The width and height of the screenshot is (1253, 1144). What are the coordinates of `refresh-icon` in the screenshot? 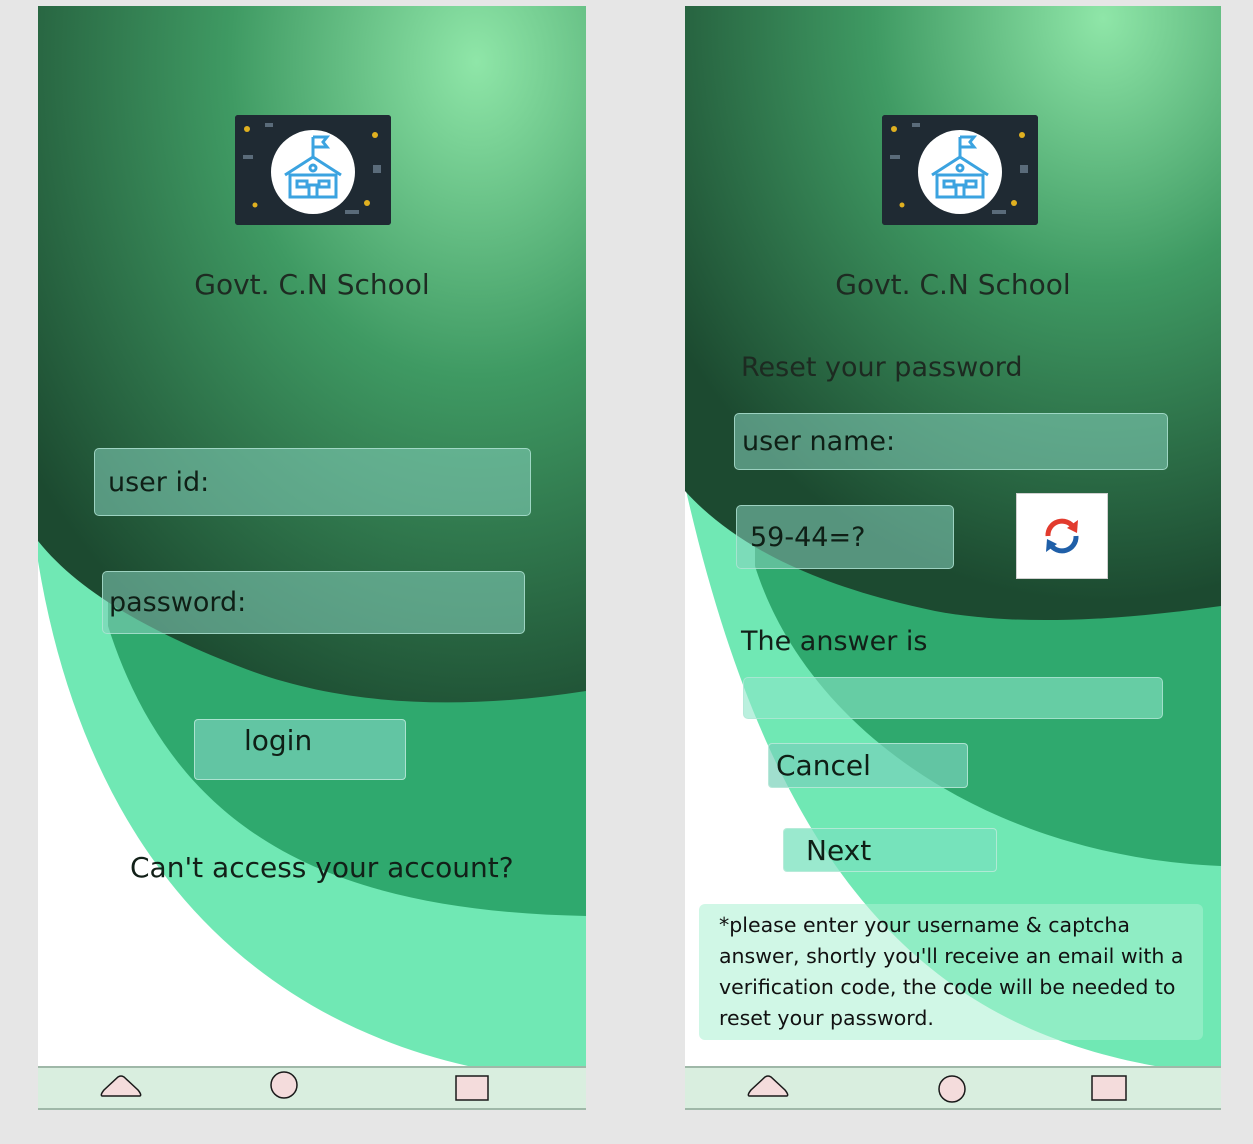 It's located at (1062, 536).